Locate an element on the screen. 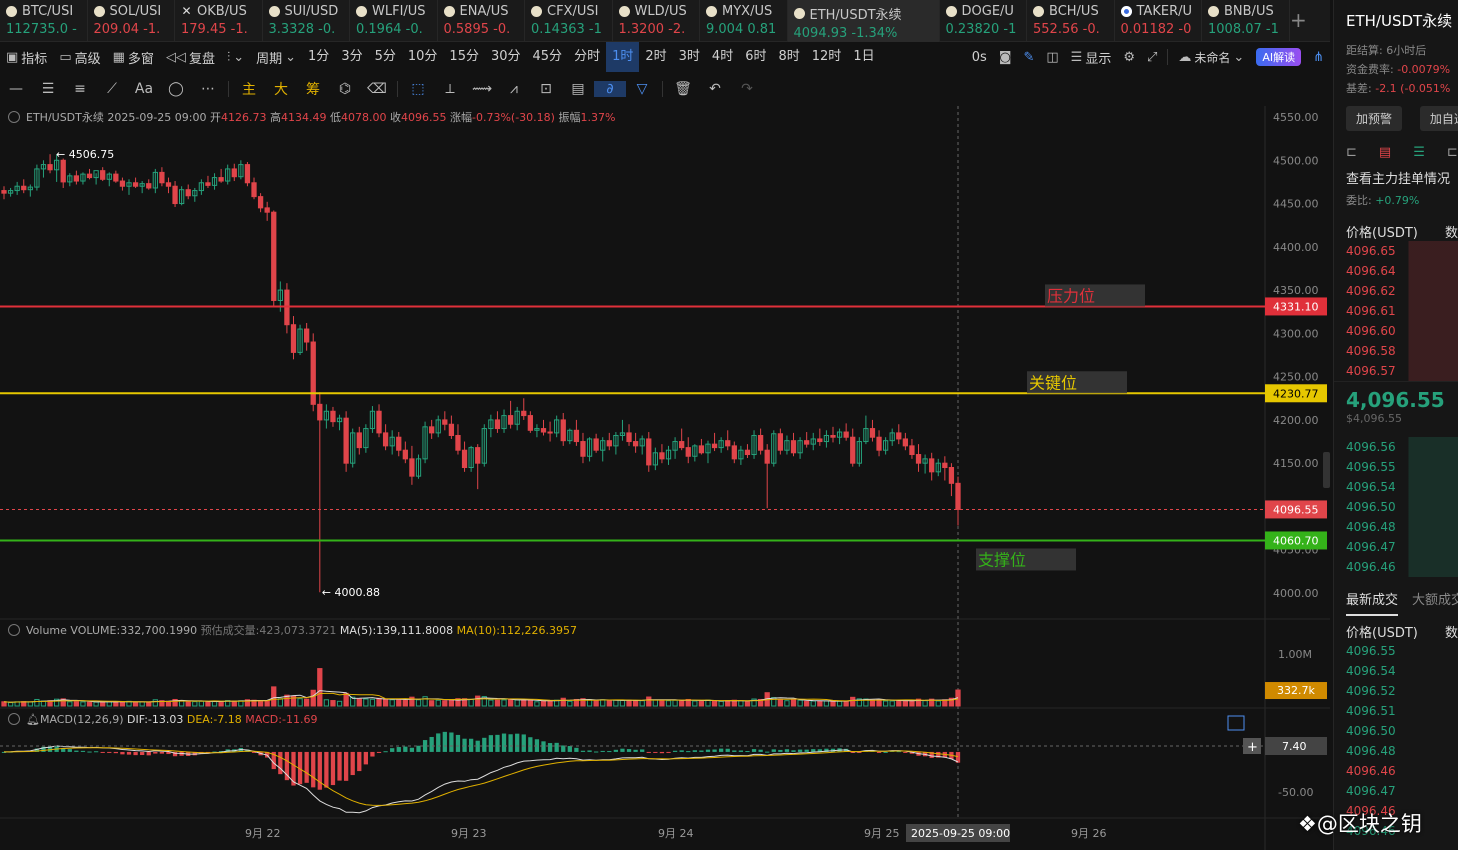 Image resolution: width=1458 pixels, height=850 pixels. horizontal-line-tool: — is located at coordinates (16, 89).